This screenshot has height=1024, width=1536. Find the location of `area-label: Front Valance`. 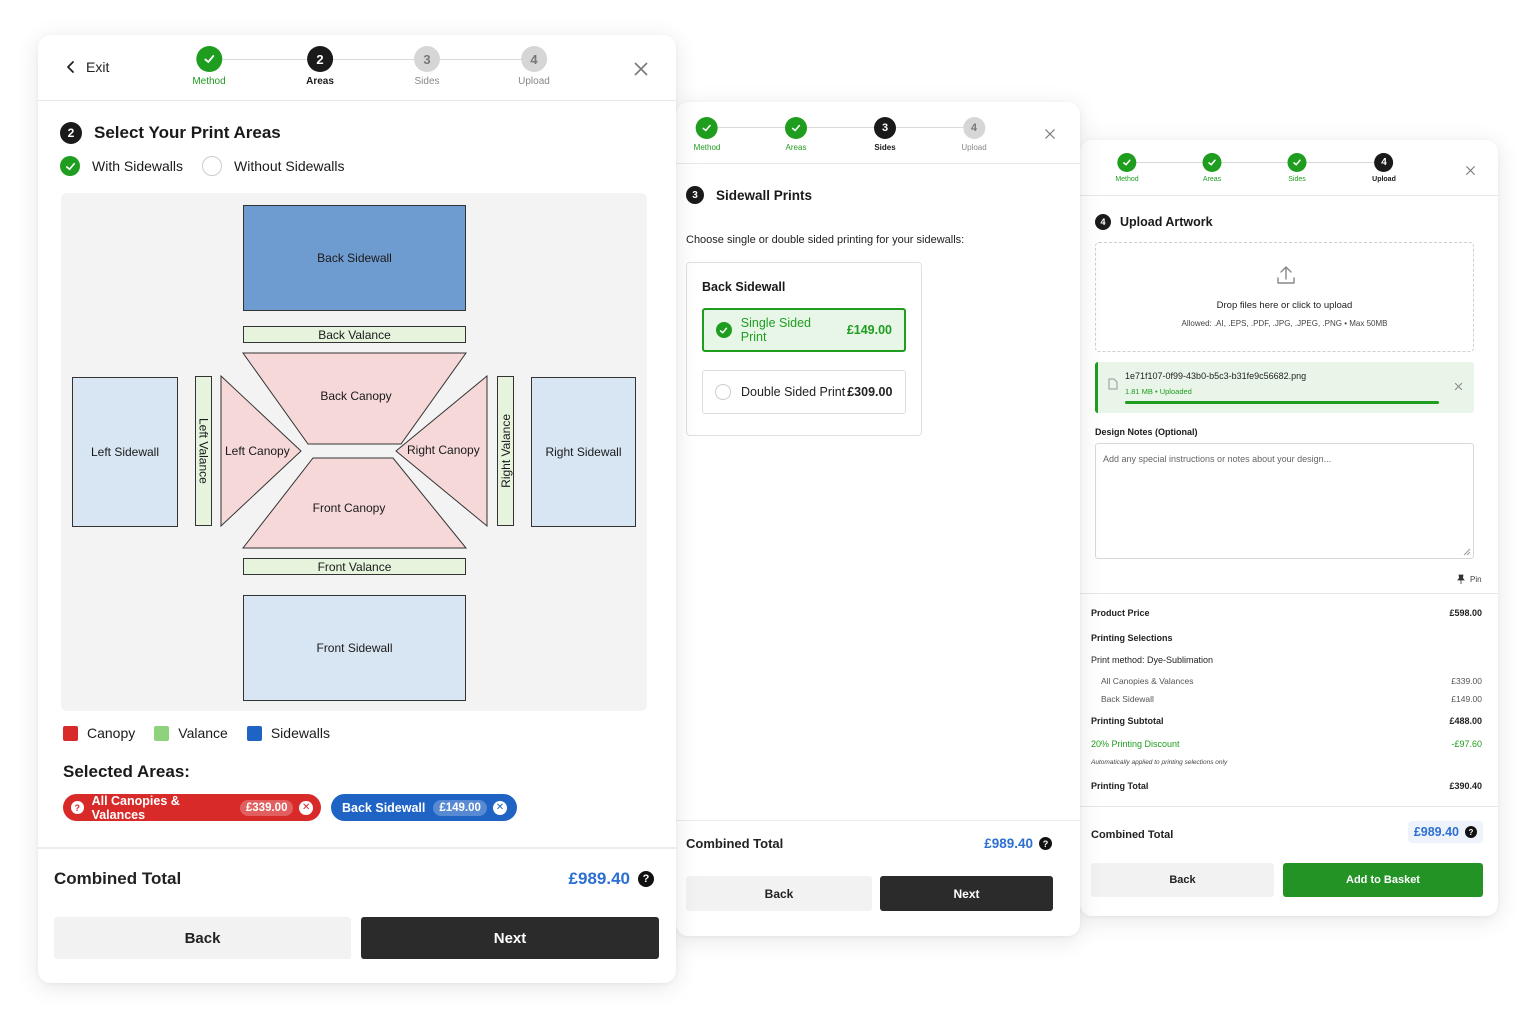

area-label: Front Valance is located at coordinates (354, 566).